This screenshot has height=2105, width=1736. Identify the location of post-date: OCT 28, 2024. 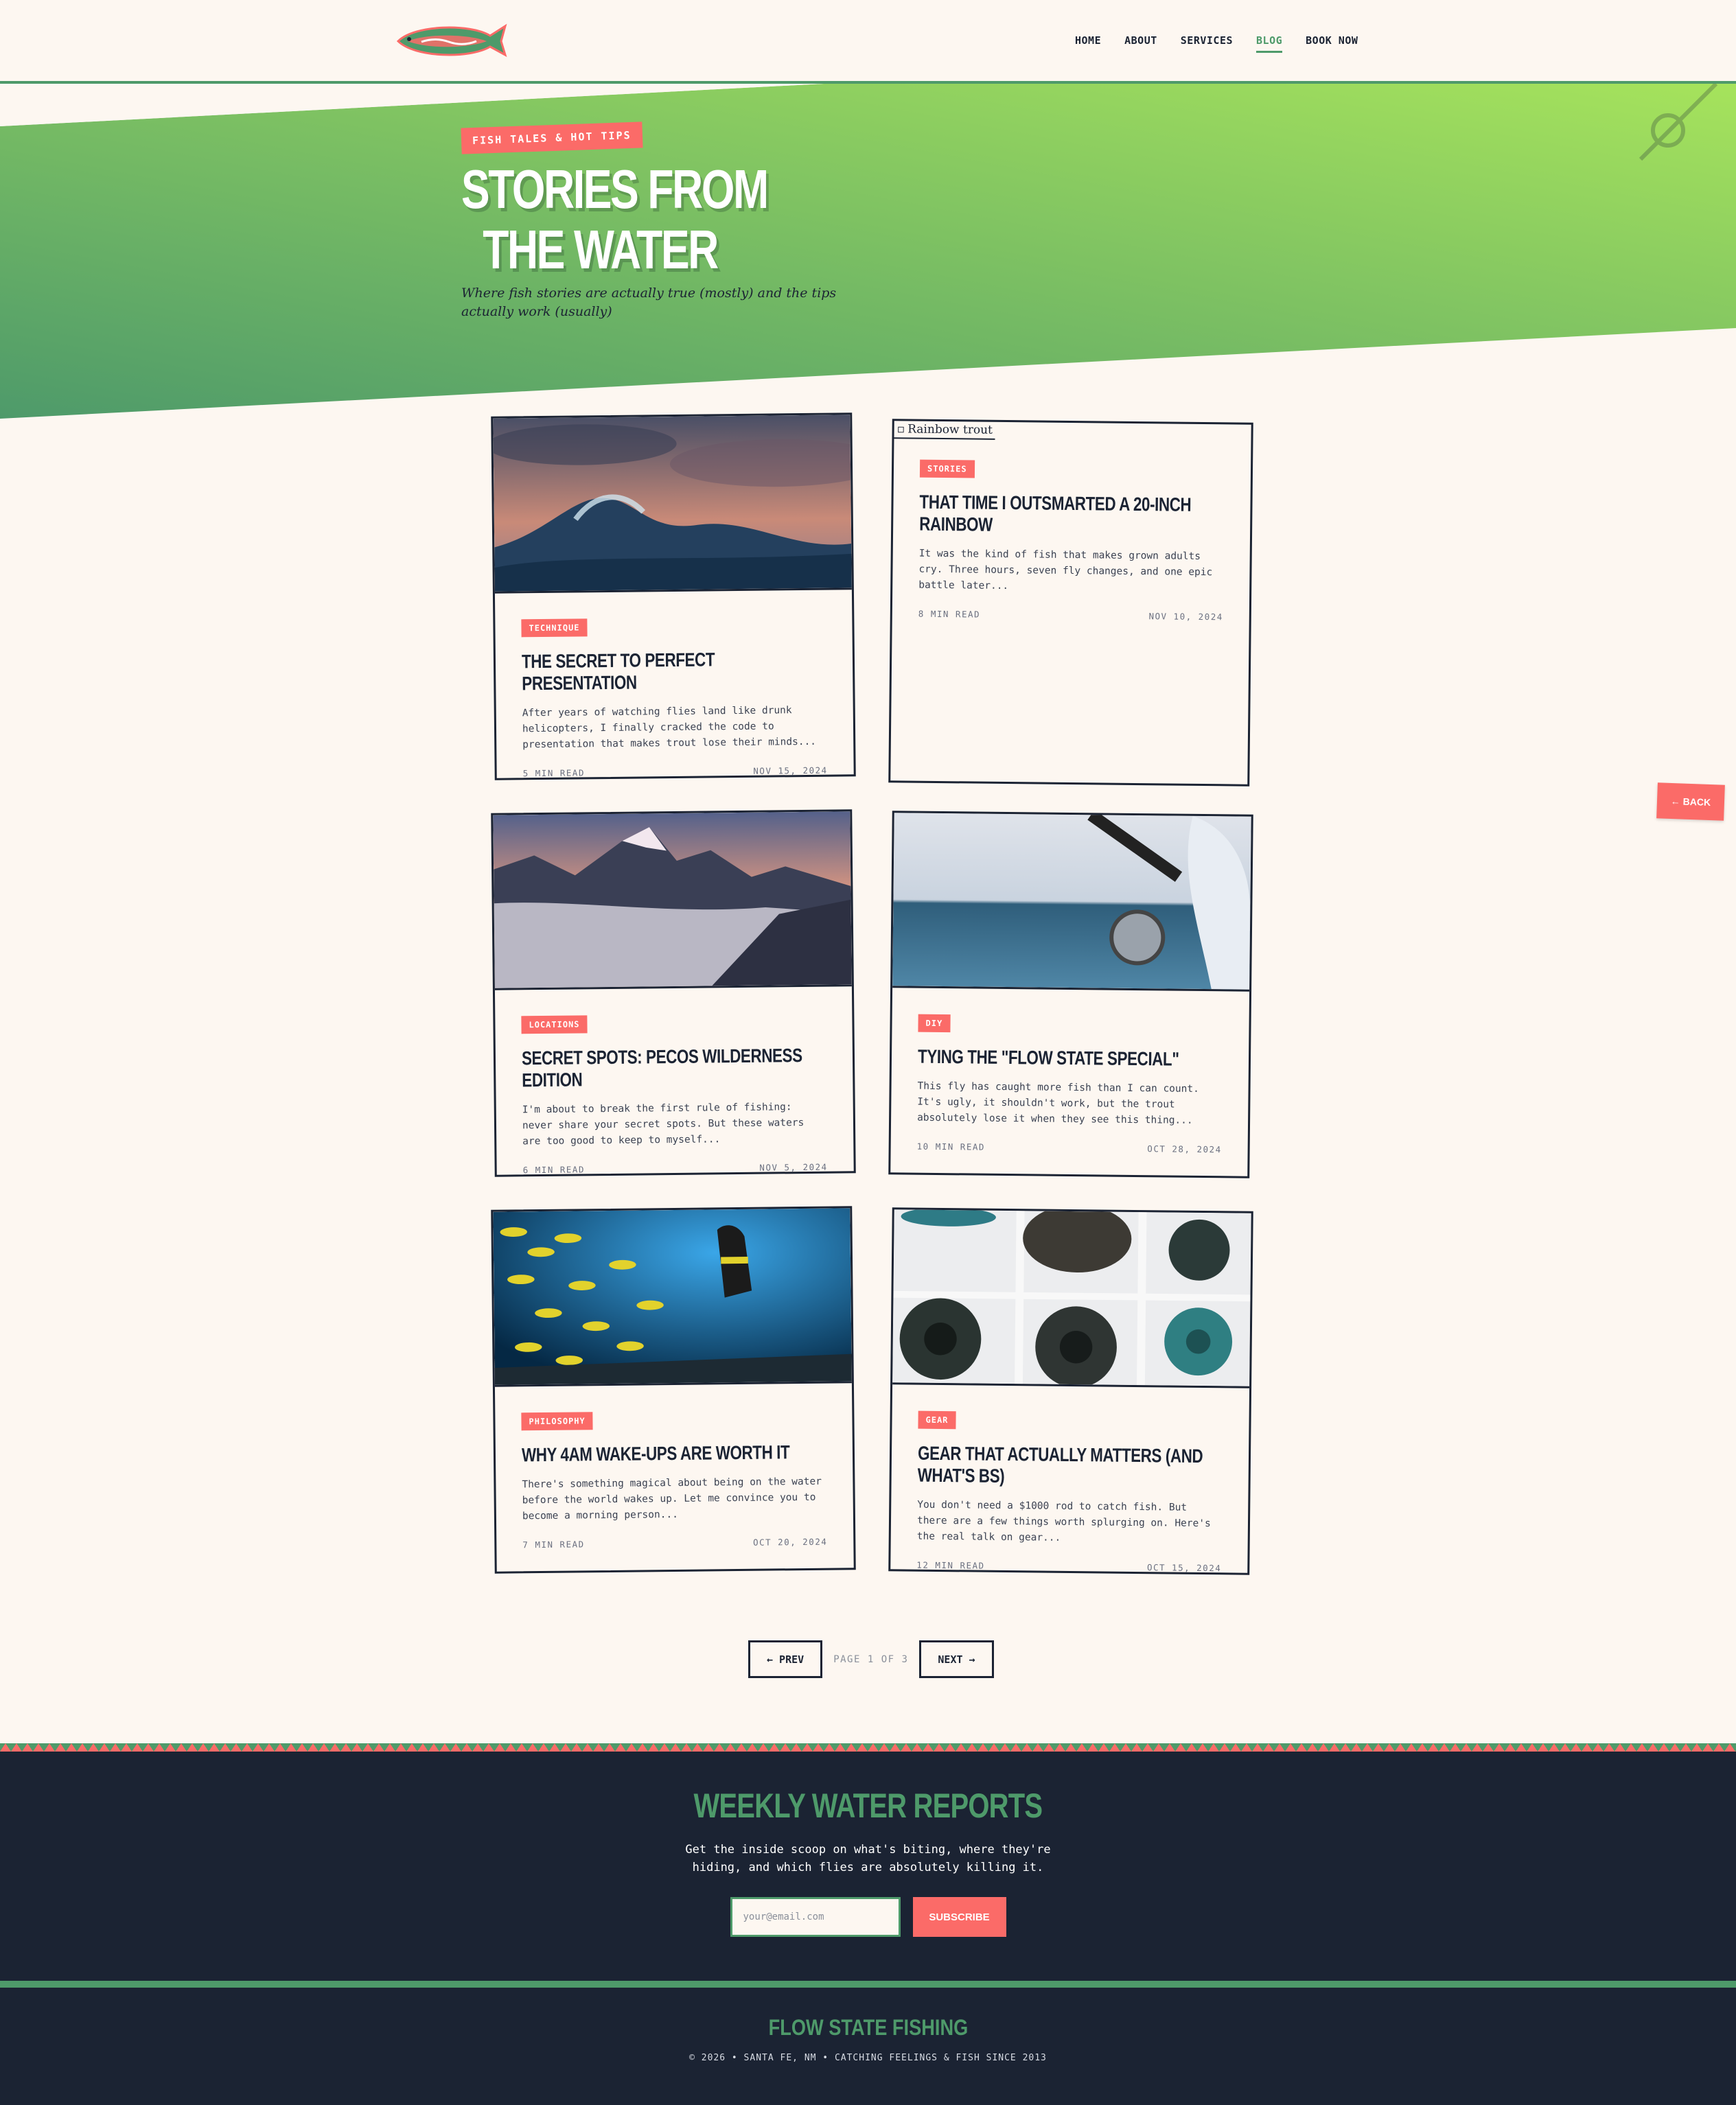
(1184, 1149).